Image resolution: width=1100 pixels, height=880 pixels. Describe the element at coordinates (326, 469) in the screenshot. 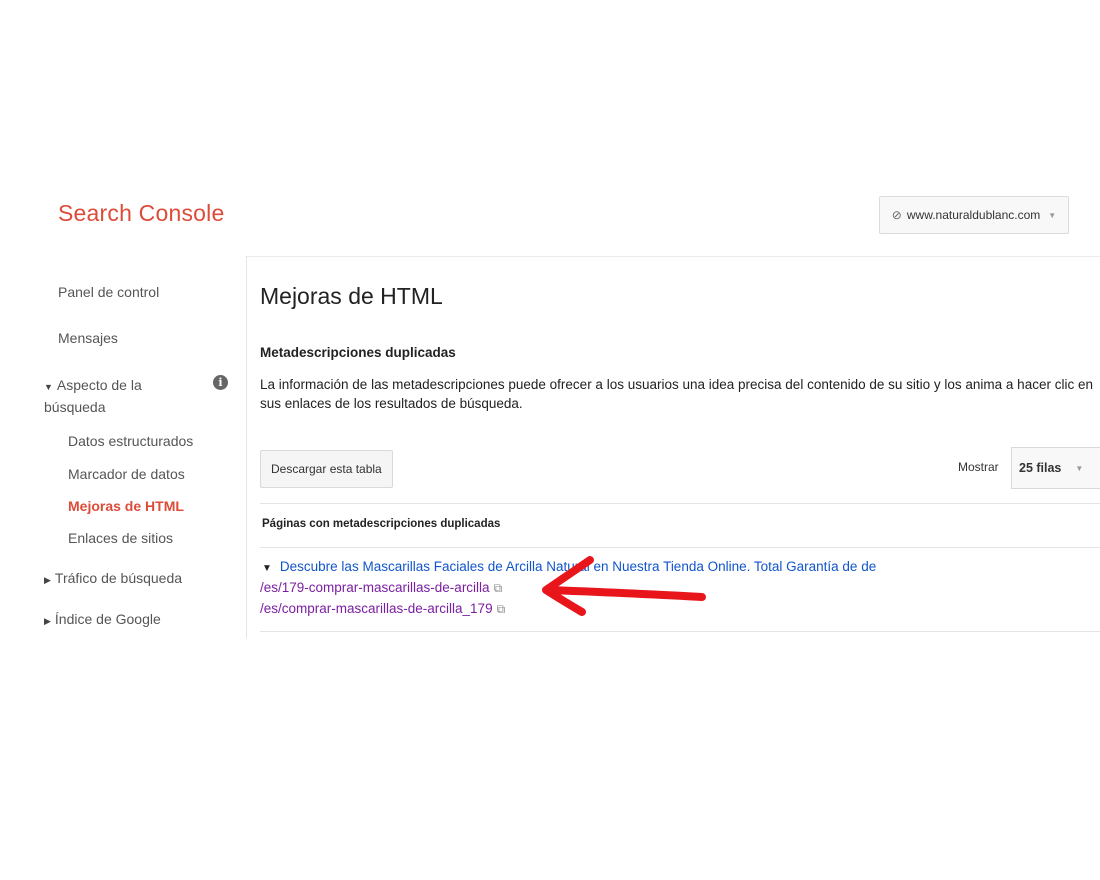

I see `download-table-button: Descargar esta tabla` at that location.